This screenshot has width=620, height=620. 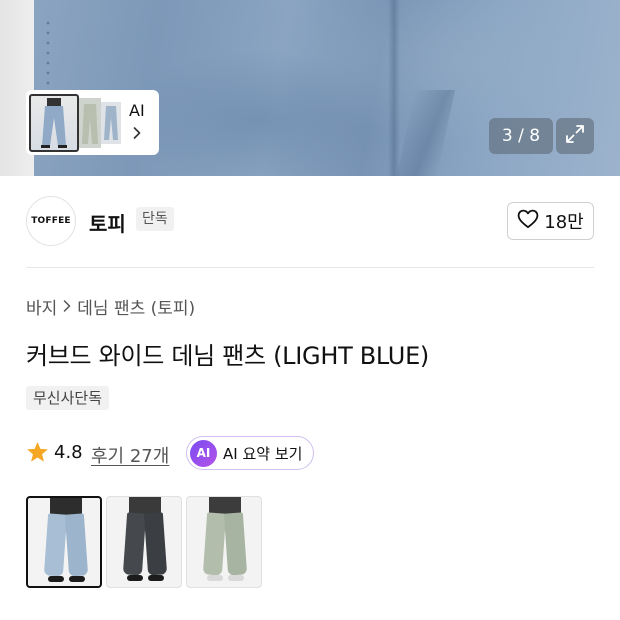 I want to click on rating-row: 4.8 후기 27개 AI AI 요약 보기, so click(x=226, y=453).